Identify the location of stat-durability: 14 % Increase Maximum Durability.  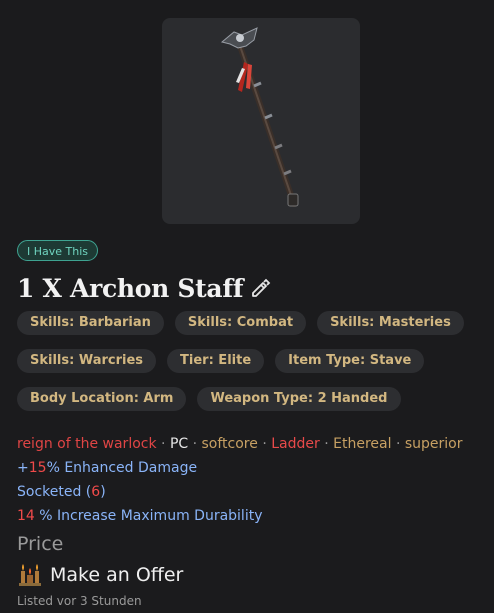
(139, 516).